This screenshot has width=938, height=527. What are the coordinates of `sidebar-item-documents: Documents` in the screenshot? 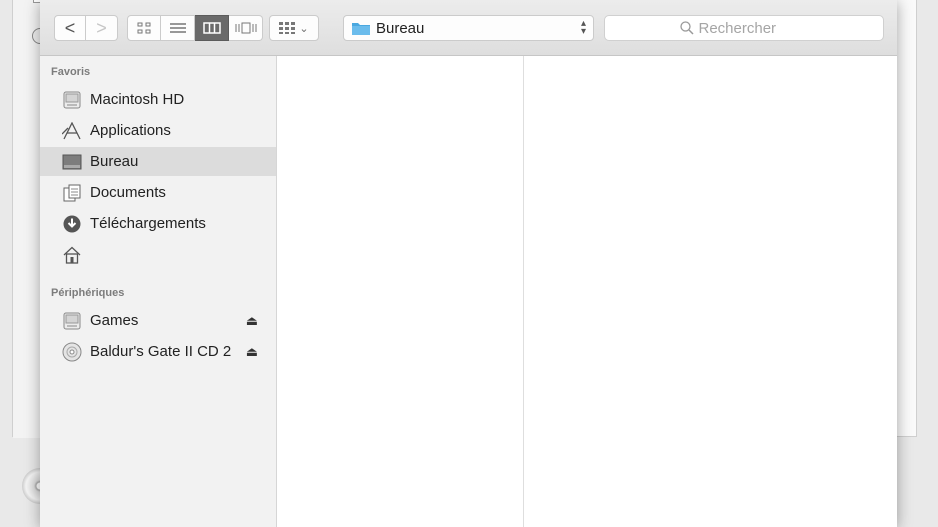 It's located at (158, 192).